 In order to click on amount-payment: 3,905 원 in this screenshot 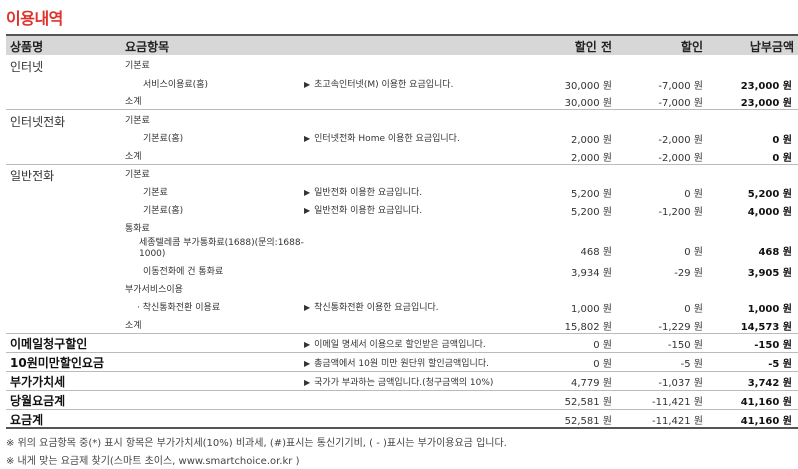, I will do `click(769, 273)`.